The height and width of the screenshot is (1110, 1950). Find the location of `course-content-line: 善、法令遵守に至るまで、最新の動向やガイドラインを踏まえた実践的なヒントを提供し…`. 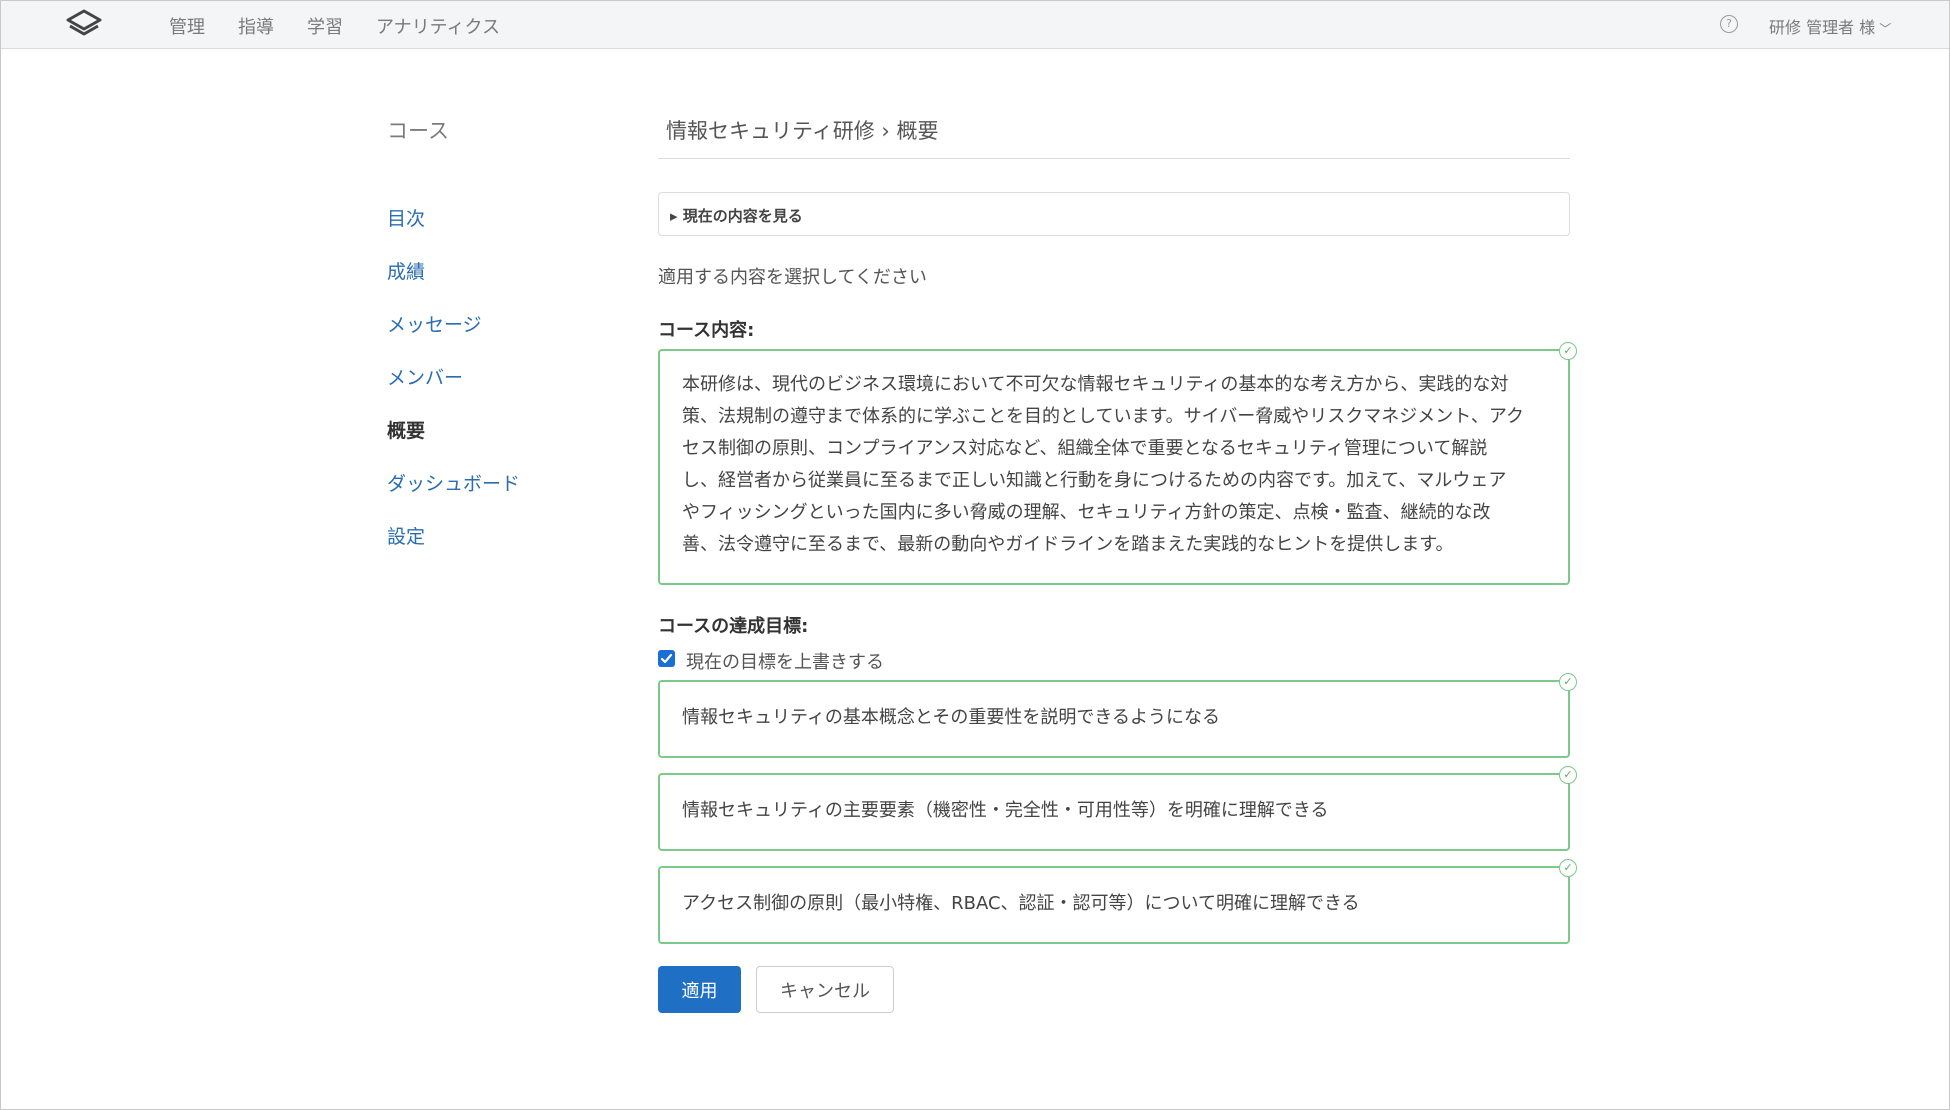

course-content-line: 善、法令遵守に至るまで、最新の動向やガイドラインを踏まえた実践的なヒントを提供し… is located at coordinates (1068, 544).